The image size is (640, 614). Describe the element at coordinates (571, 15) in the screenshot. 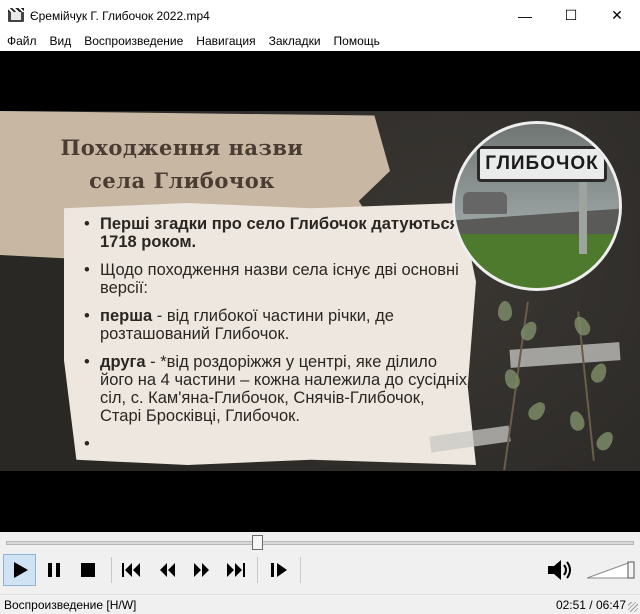

I see `maximize-button: ☐` at that location.